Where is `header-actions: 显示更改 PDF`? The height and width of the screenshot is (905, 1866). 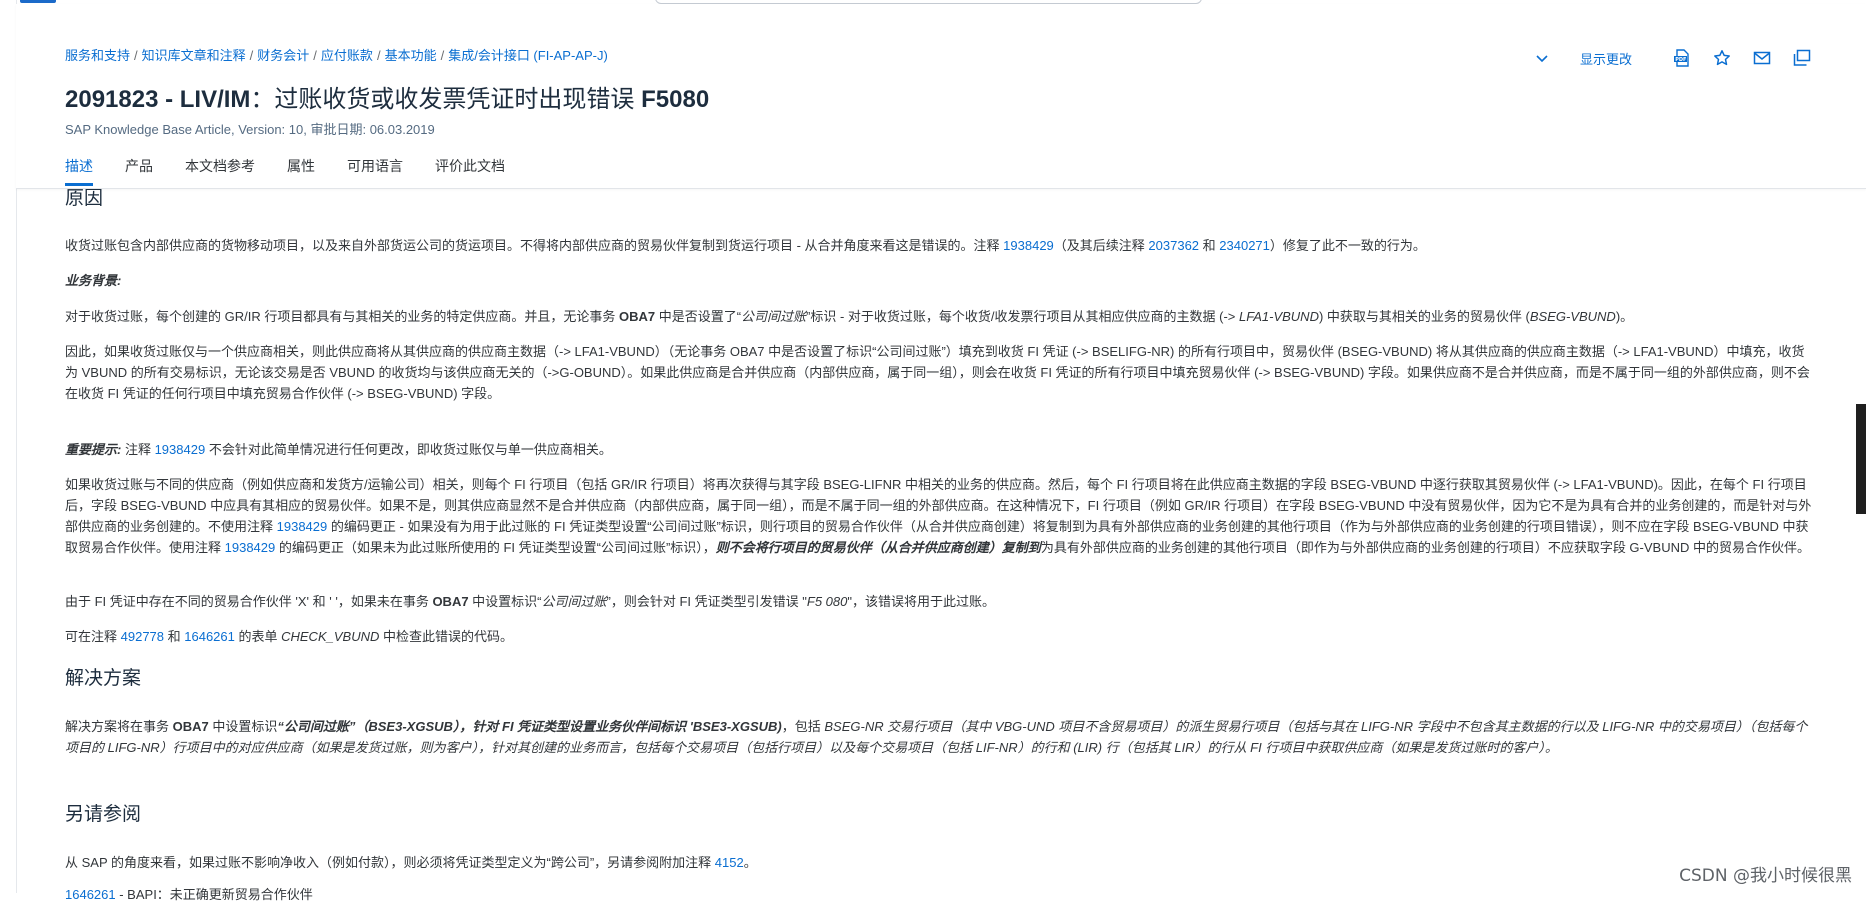
header-actions: 显示更改 PDF is located at coordinates (1673, 58).